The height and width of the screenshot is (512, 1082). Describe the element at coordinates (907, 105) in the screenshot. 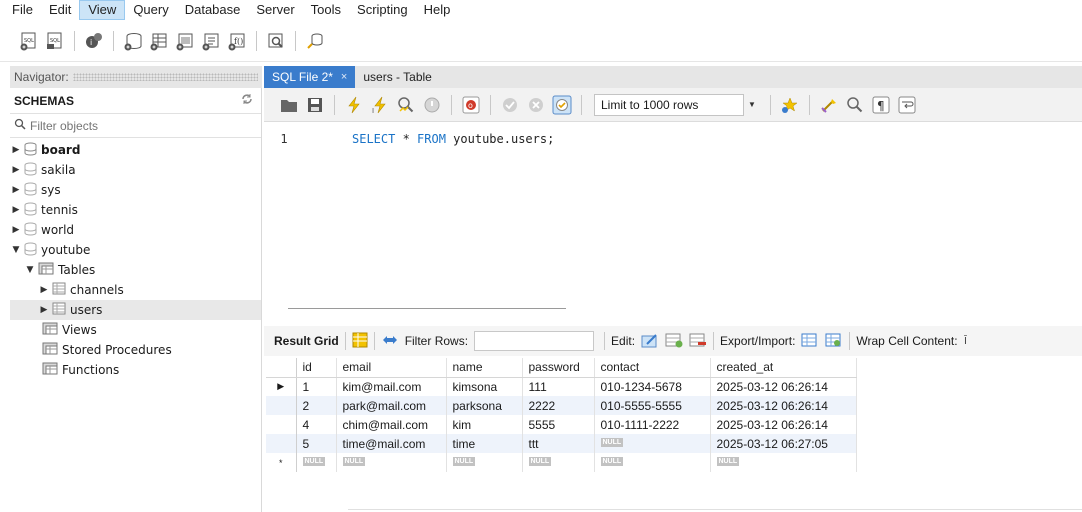

I see `word-wrap-icon` at that location.